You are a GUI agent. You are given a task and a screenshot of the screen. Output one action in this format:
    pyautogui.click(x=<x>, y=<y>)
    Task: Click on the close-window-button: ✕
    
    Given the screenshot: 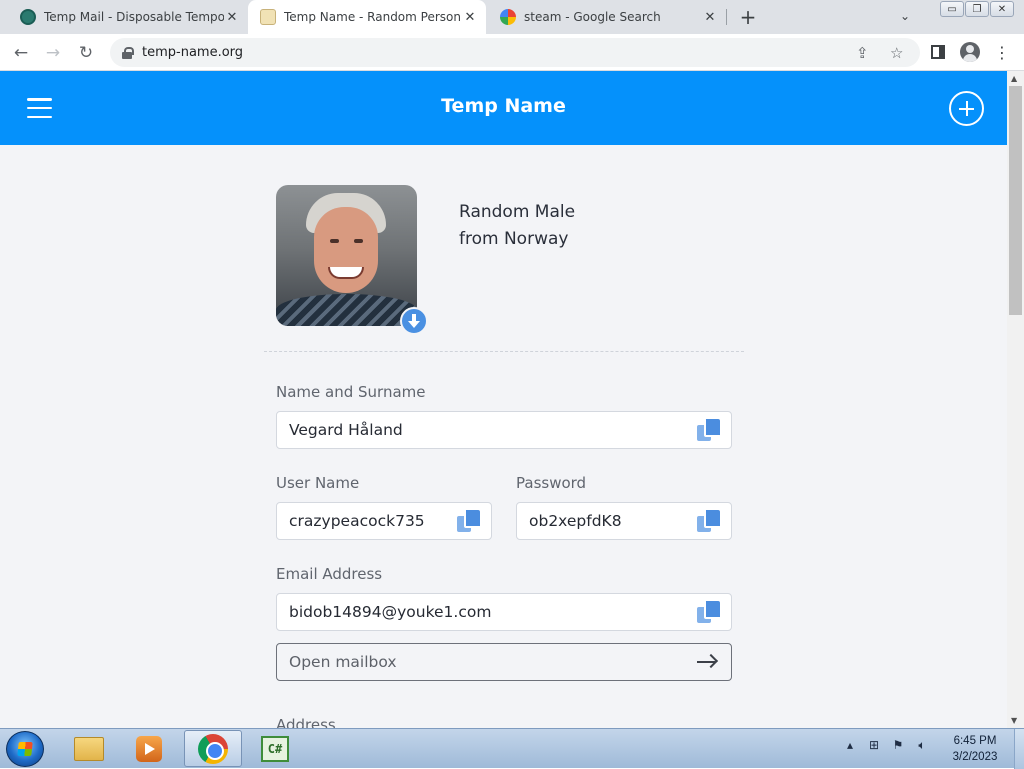 What is the action you would take?
    pyautogui.click(x=1002, y=9)
    